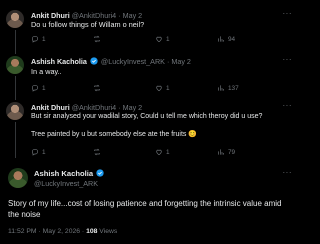  What do you see at coordinates (226, 39) in the screenshot?
I see `views-button: 94` at bounding box center [226, 39].